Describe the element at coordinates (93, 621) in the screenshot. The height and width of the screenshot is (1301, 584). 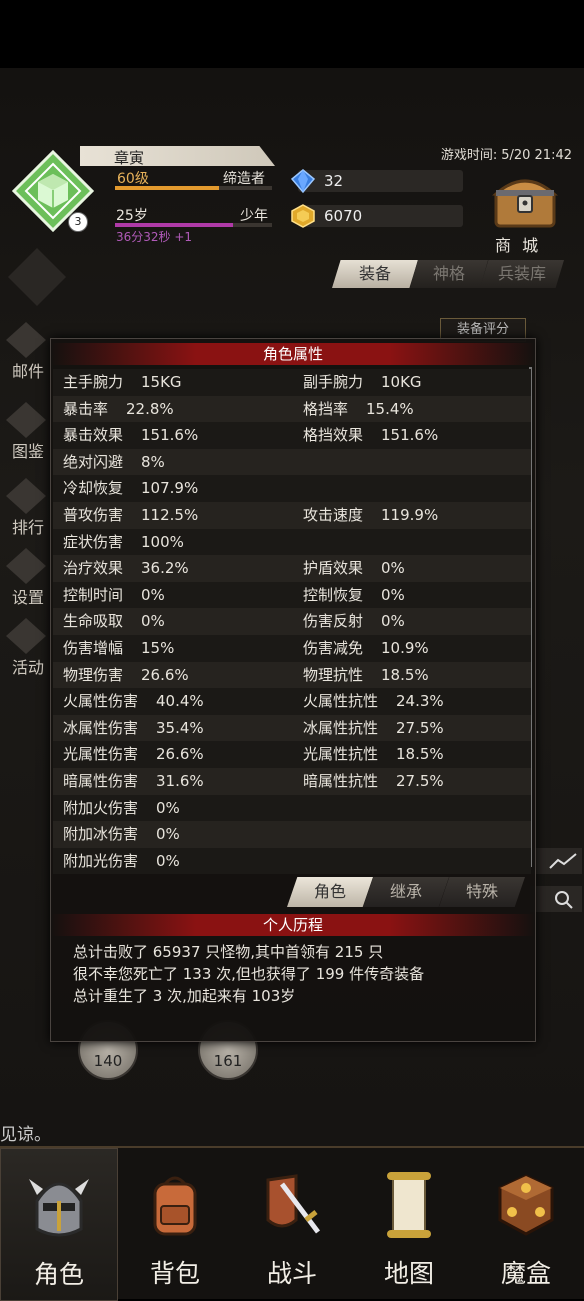
I see `attribute-name: 生命吸取` at that location.